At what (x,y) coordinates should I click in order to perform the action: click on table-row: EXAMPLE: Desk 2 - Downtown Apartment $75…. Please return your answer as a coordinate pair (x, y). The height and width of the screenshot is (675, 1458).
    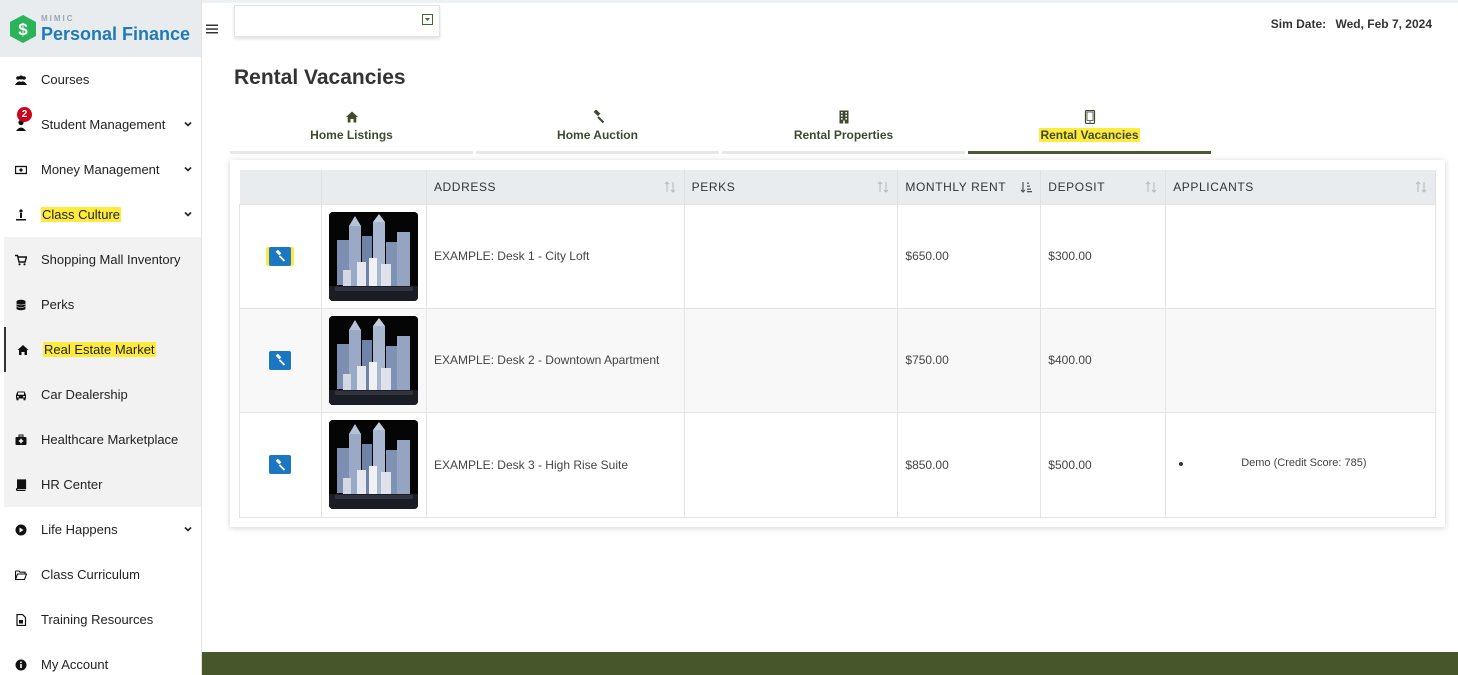
    Looking at the image, I should click on (837, 360).